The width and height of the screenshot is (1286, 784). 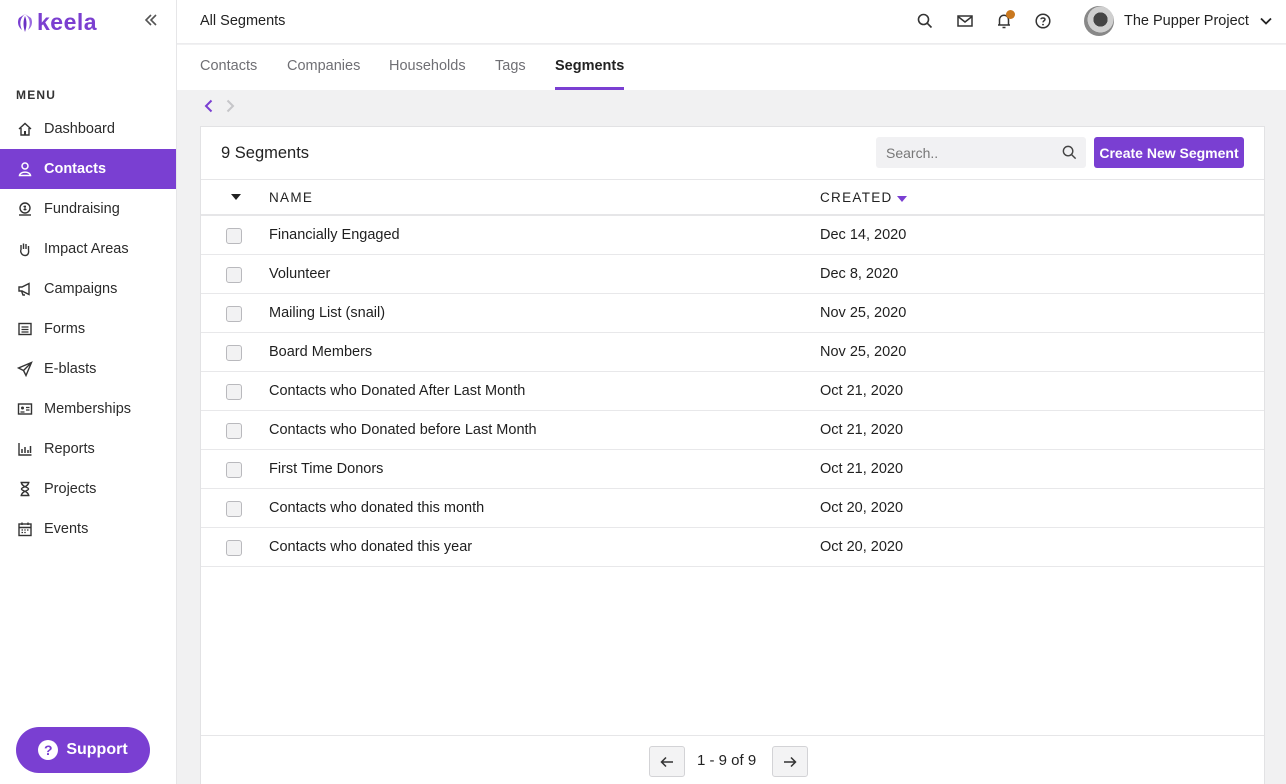 What do you see at coordinates (326, 469) in the screenshot?
I see `segment-name: First Time Donors` at bounding box center [326, 469].